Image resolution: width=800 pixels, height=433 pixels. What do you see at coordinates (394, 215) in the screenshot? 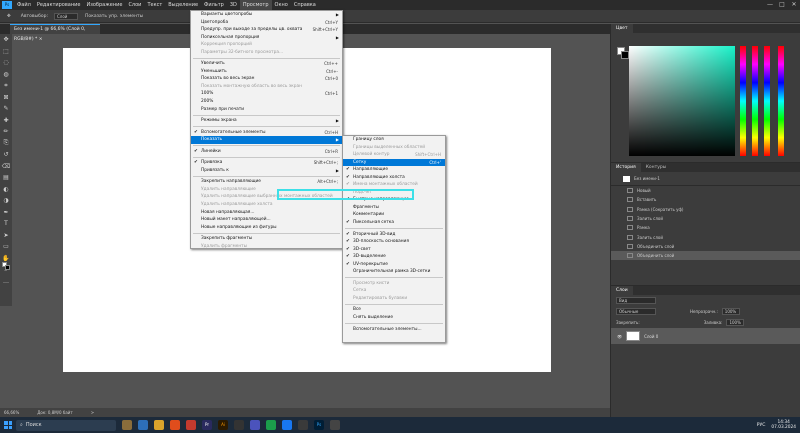
I see `menu-item: Комментарии` at bounding box center [394, 215].